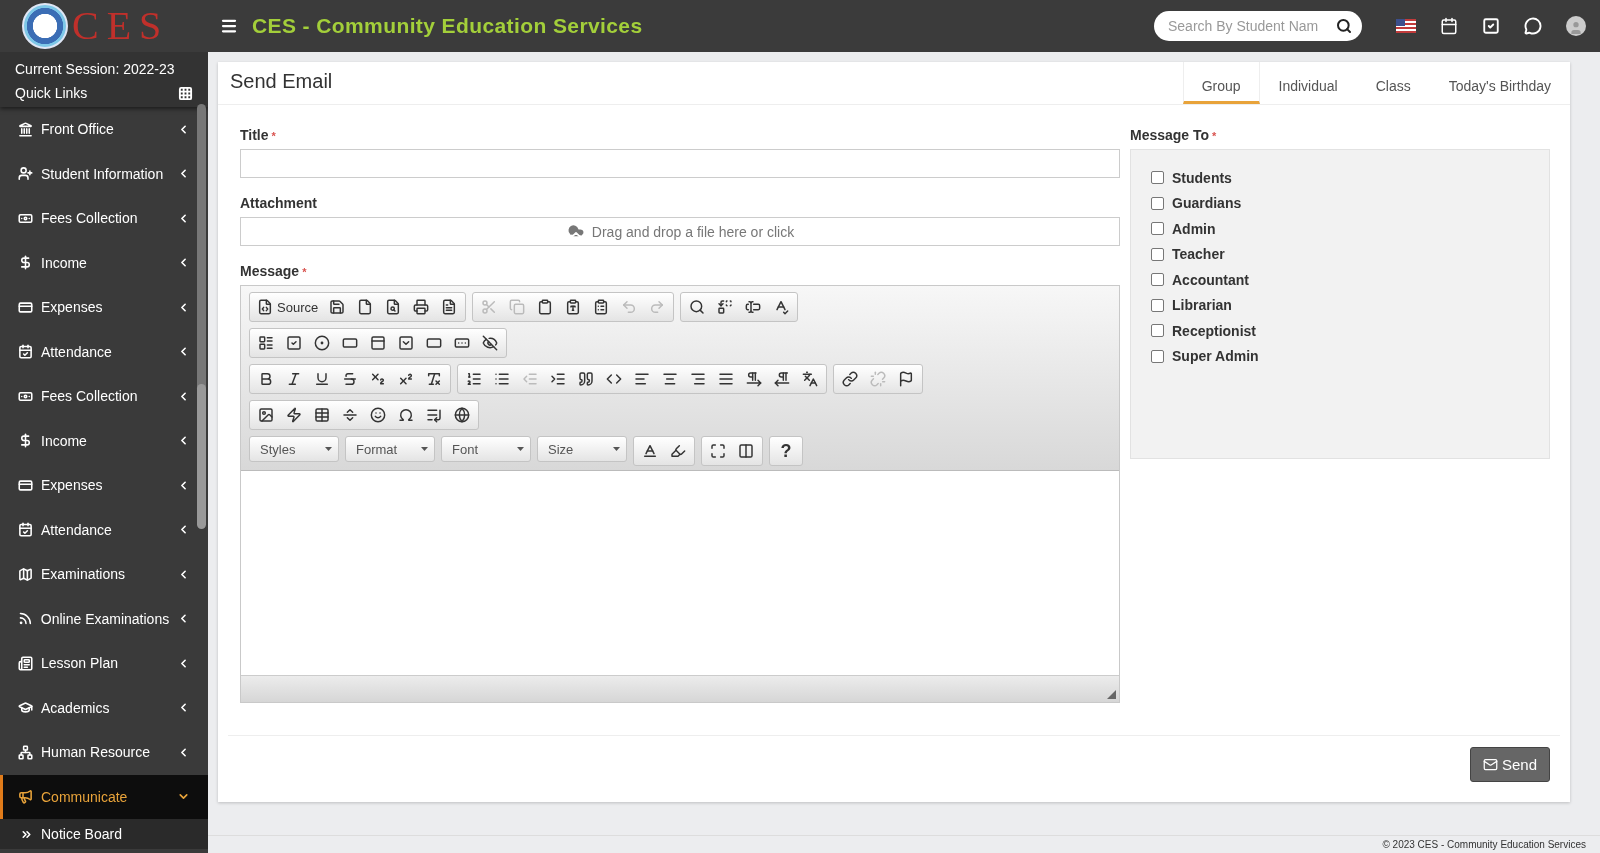 The height and width of the screenshot is (853, 1600). What do you see at coordinates (746, 451) in the screenshot?
I see `blocks-icon` at bounding box center [746, 451].